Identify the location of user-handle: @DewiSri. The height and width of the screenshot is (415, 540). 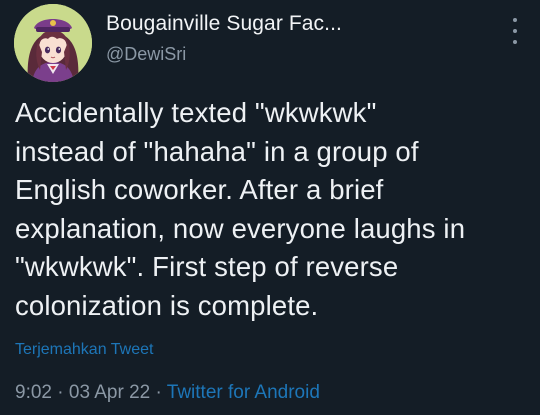
(146, 54).